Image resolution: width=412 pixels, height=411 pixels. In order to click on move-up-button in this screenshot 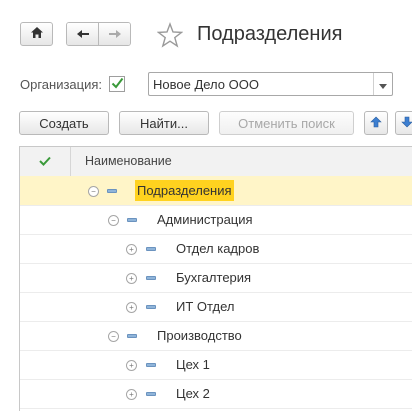, I will do `click(376, 123)`.